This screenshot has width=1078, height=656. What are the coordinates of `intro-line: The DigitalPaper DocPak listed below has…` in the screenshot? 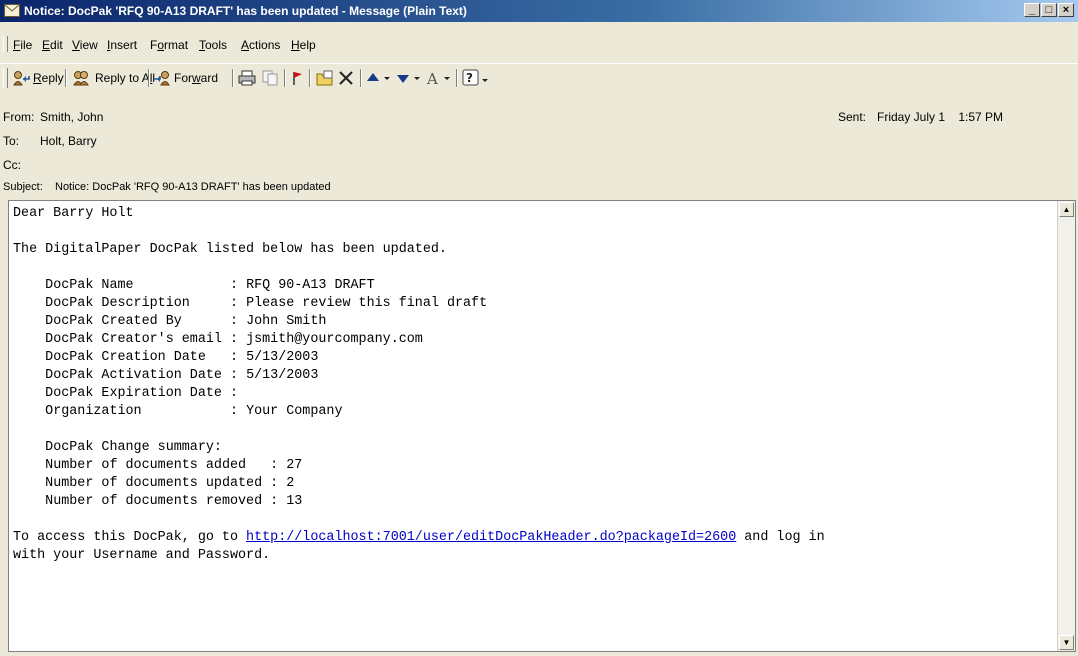 It's located at (230, 249).